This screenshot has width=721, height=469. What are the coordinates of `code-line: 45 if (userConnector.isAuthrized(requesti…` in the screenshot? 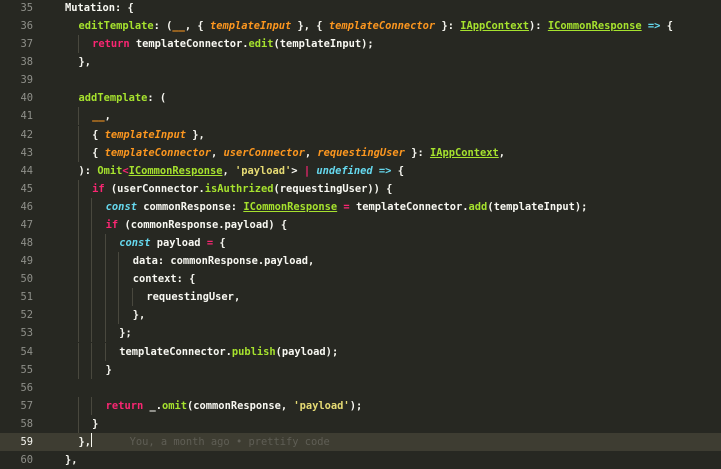 It's located at (360, 188).